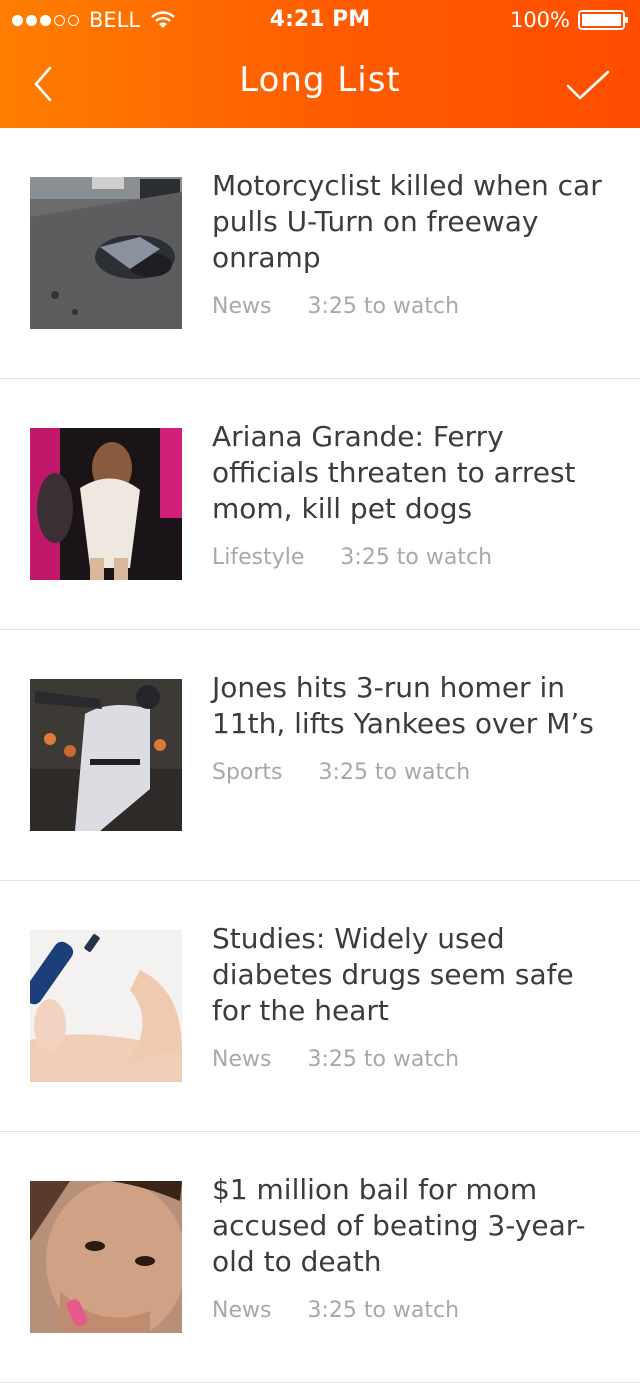 This screenshot has width=640, height=1383. I want to click on navigation-bar: Long List, so click(320, 84).